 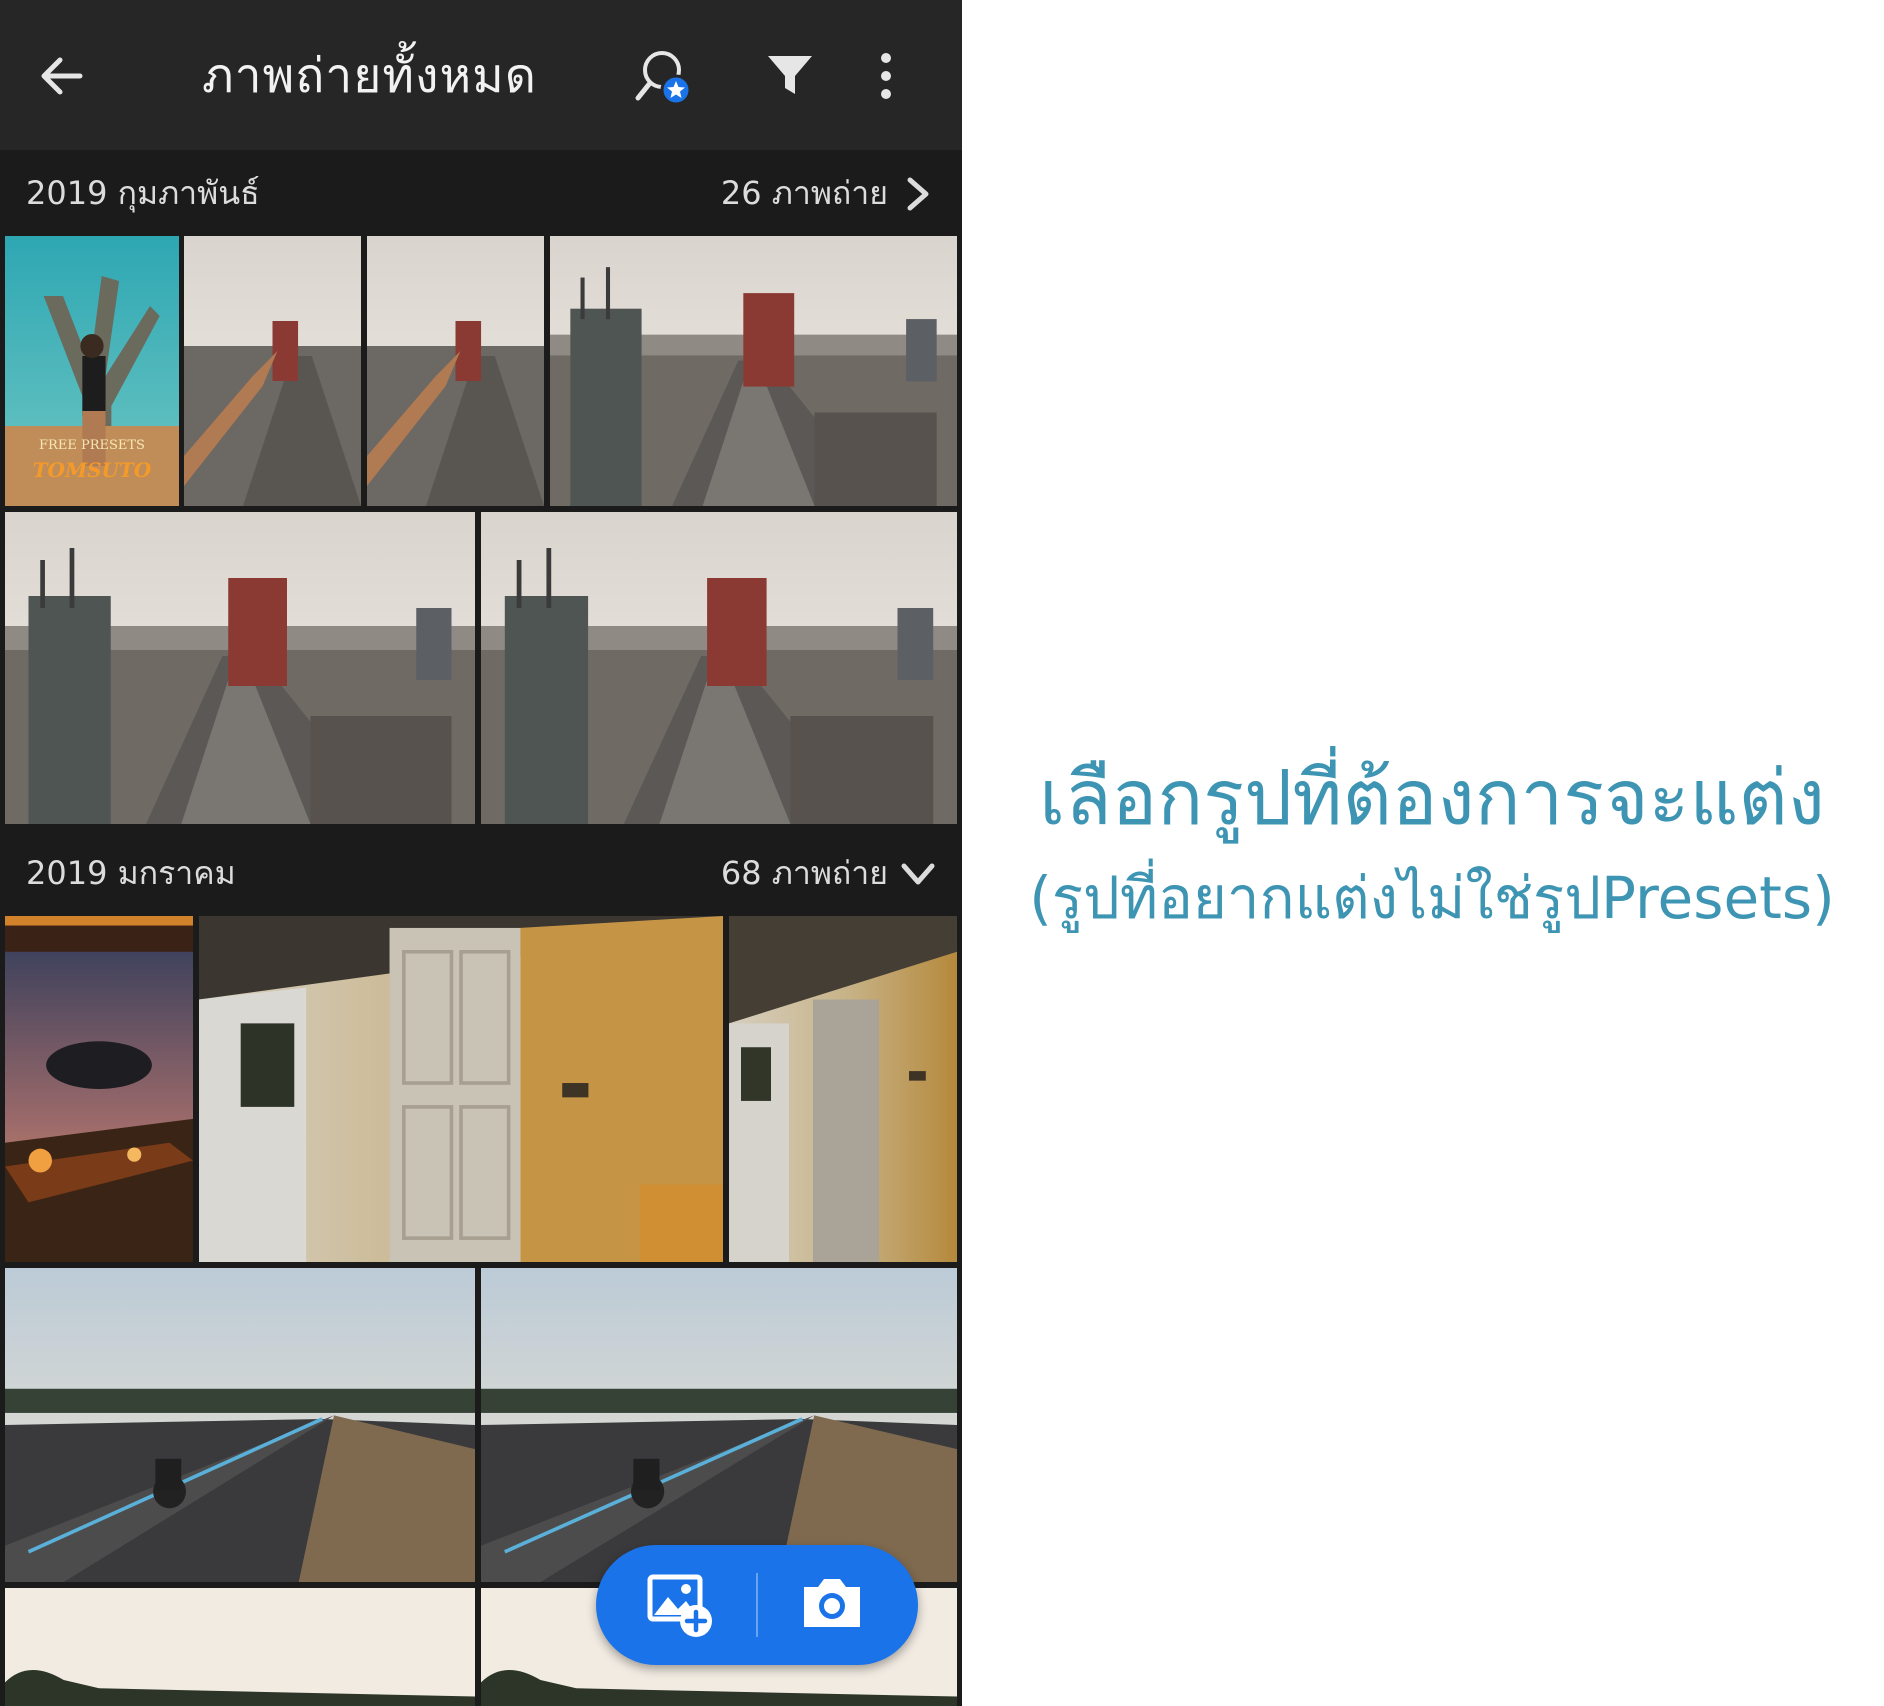 What do you see at coordinates (664, 77) in the screenshot?
I see `people-search-star-icon` at bounding box center [664, 77].